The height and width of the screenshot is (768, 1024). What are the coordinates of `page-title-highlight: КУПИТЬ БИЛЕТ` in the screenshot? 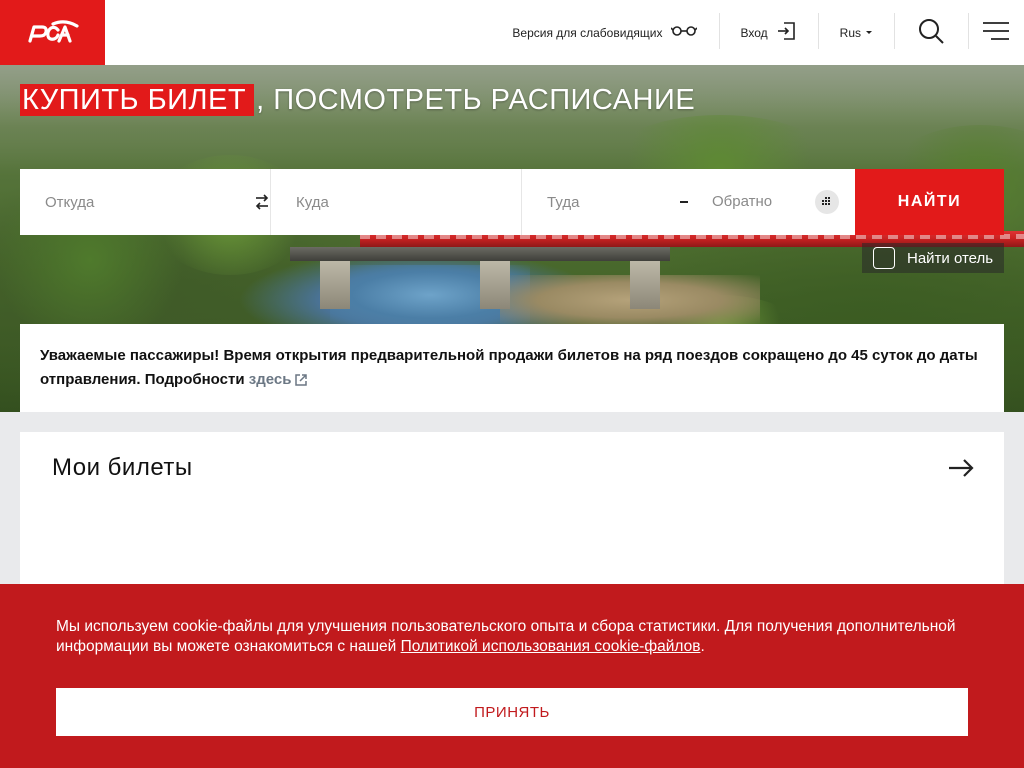 It's located at (137, 100).